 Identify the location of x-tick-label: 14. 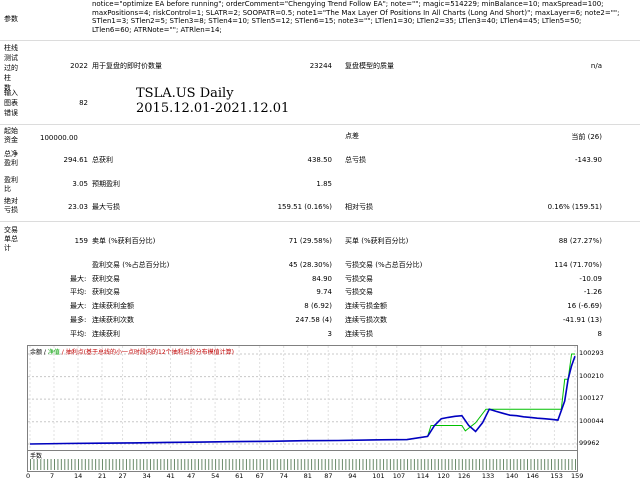
(78, 476).